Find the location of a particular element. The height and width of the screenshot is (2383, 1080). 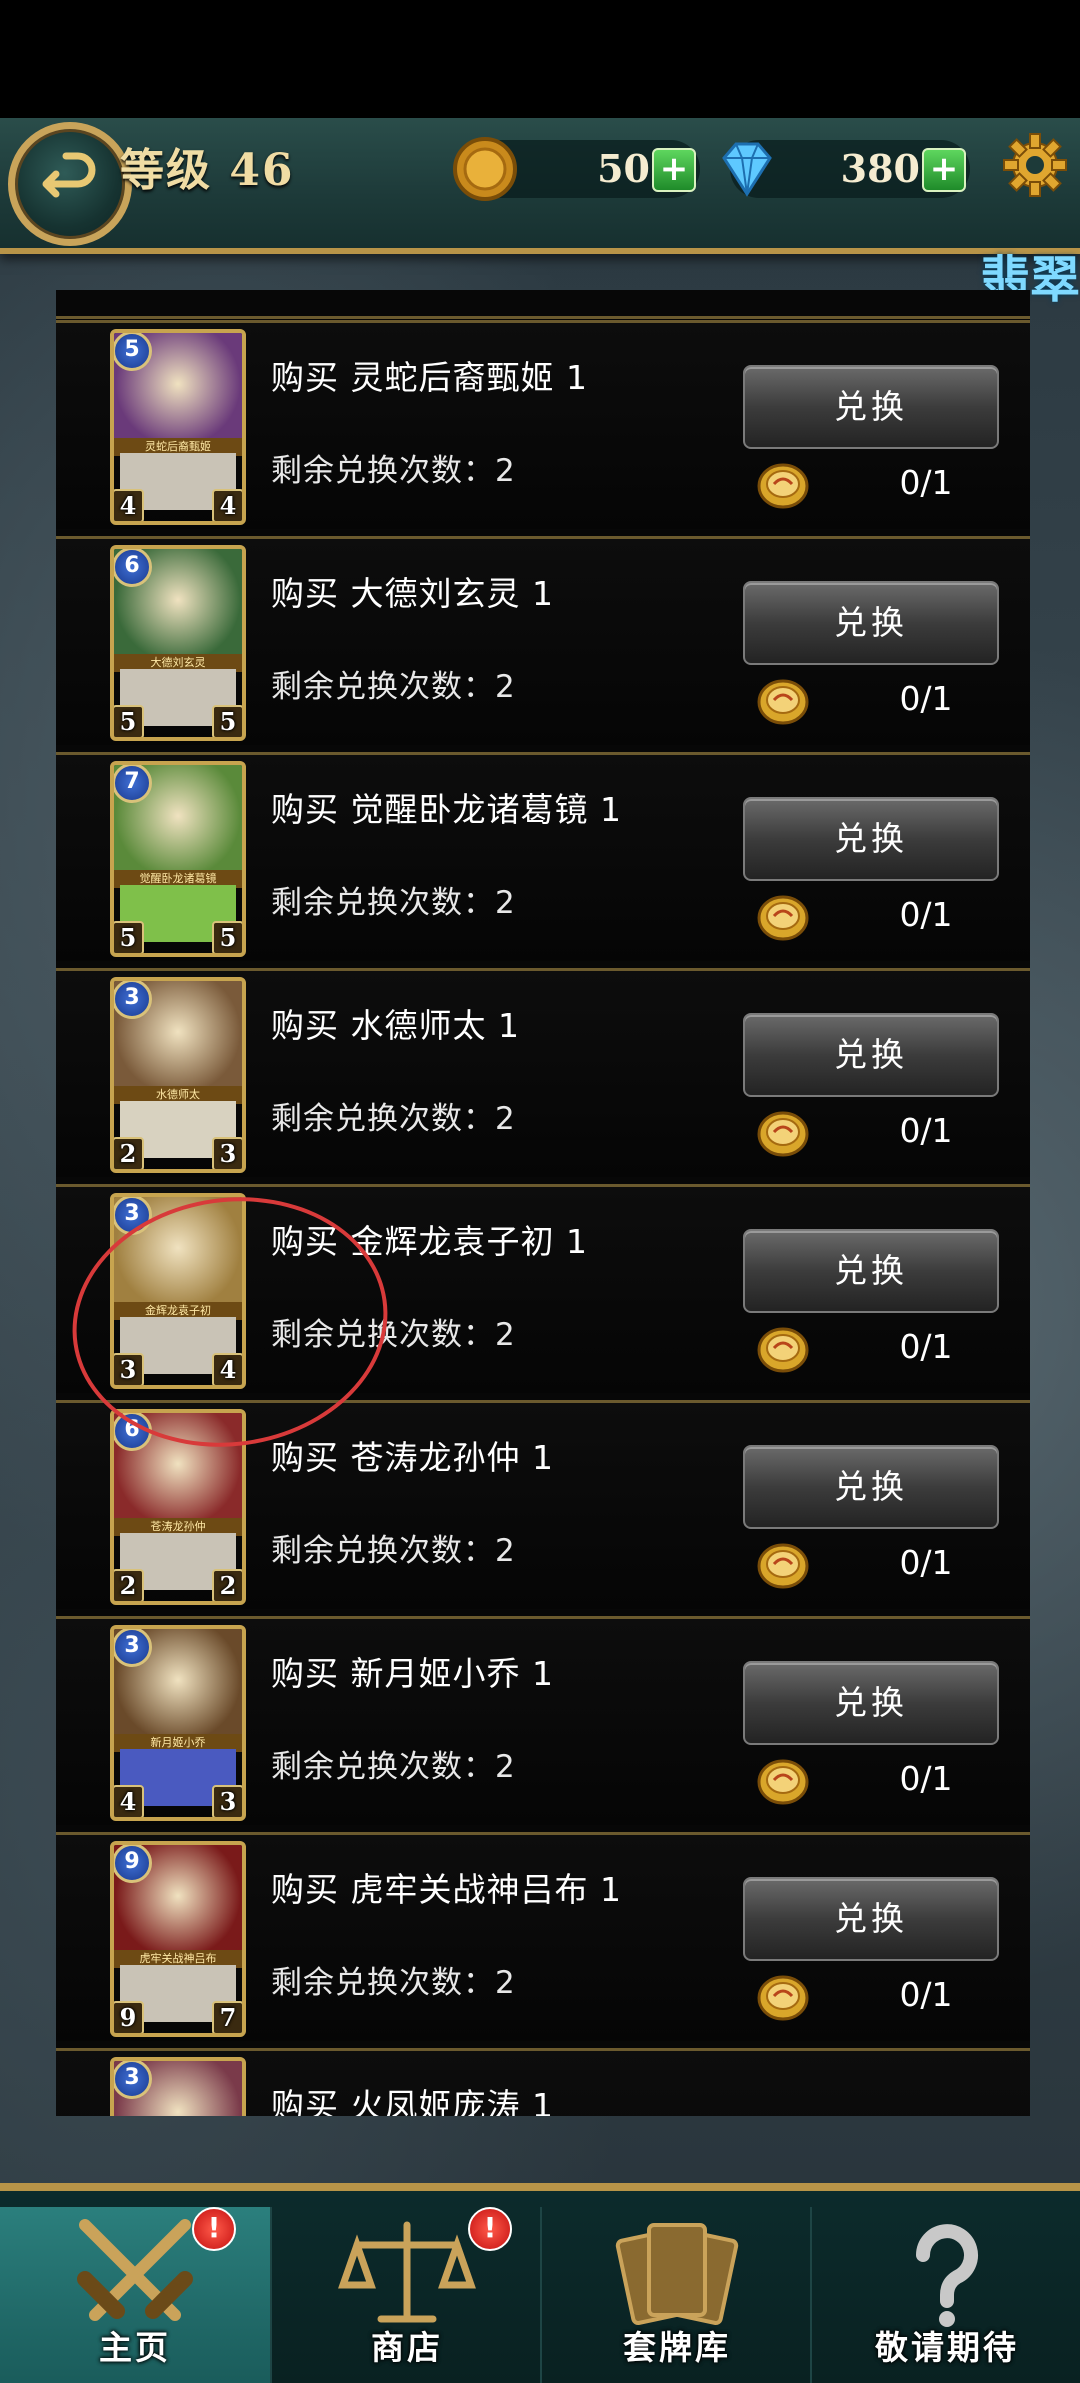

status-bar-area is located at coordinates (540, 59).